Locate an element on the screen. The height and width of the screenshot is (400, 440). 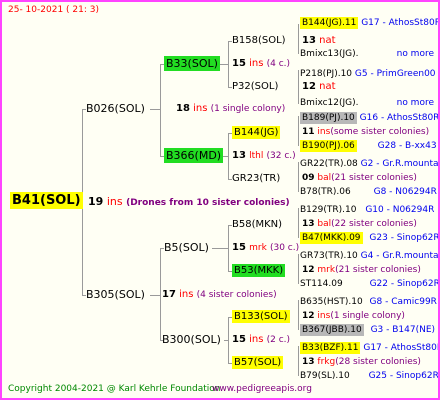
gen4-row: B79(SL).10 G25 - Sinop62R is located at coordinates (369, 376).